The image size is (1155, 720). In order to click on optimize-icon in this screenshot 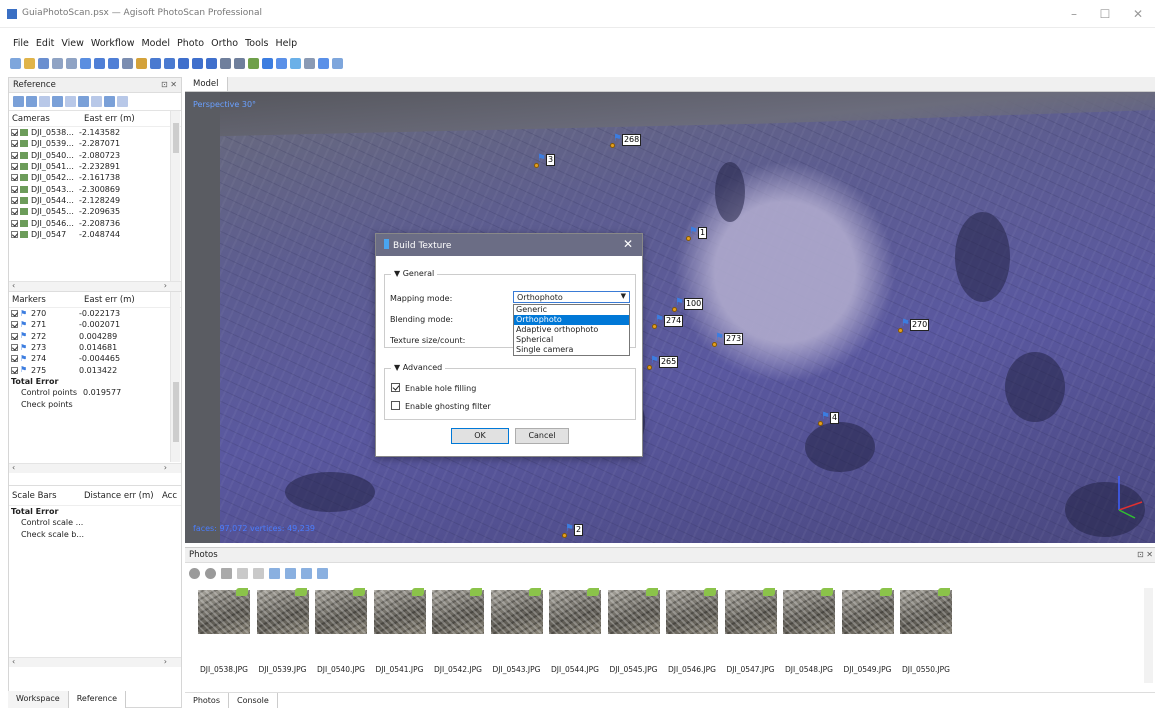, I will do `click(57, 101)`.